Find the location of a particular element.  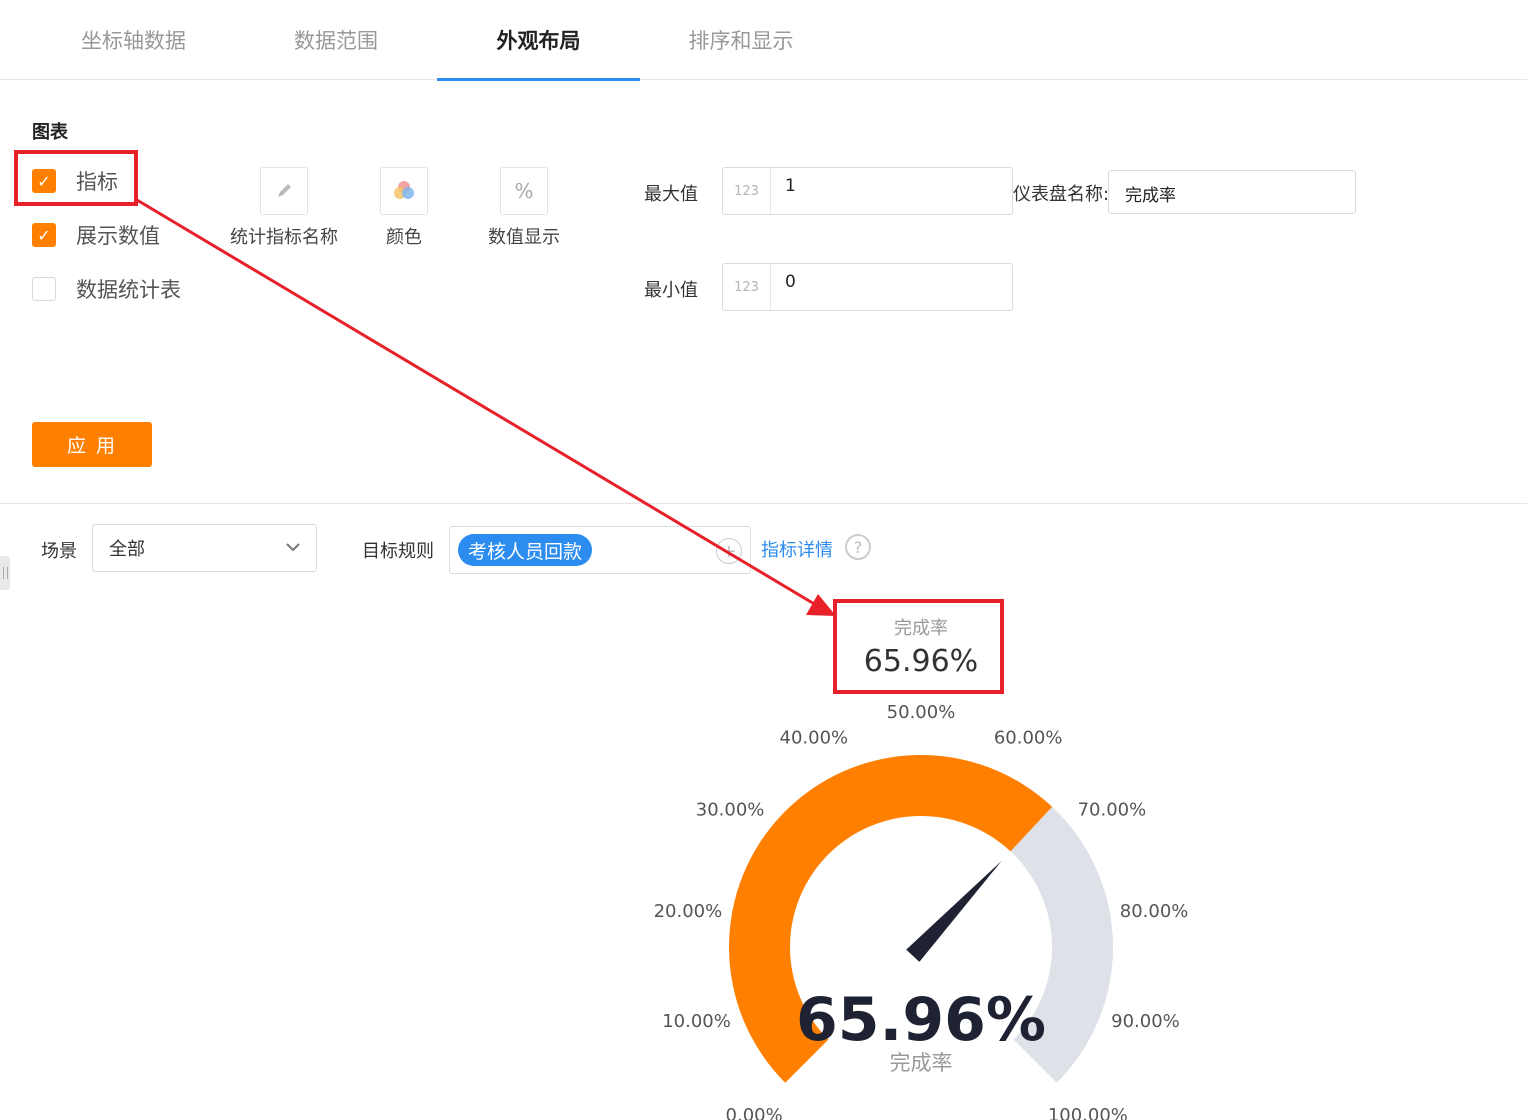

gauge-tick-label: 90.00% is located at coordinates (1145, 1021).